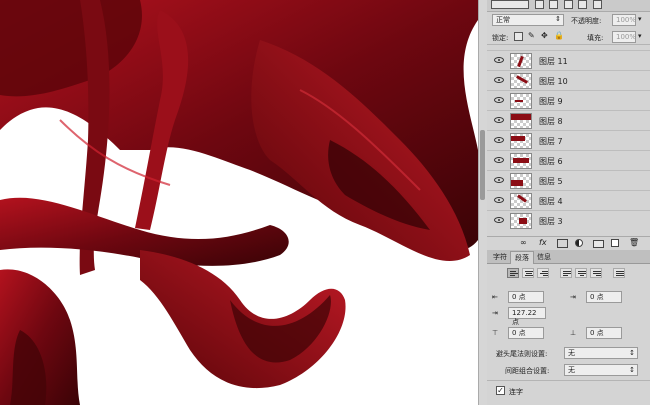  Describe the element at coordinates (579, 243) in the screenshot. I see `adjustment-icon` at that location.